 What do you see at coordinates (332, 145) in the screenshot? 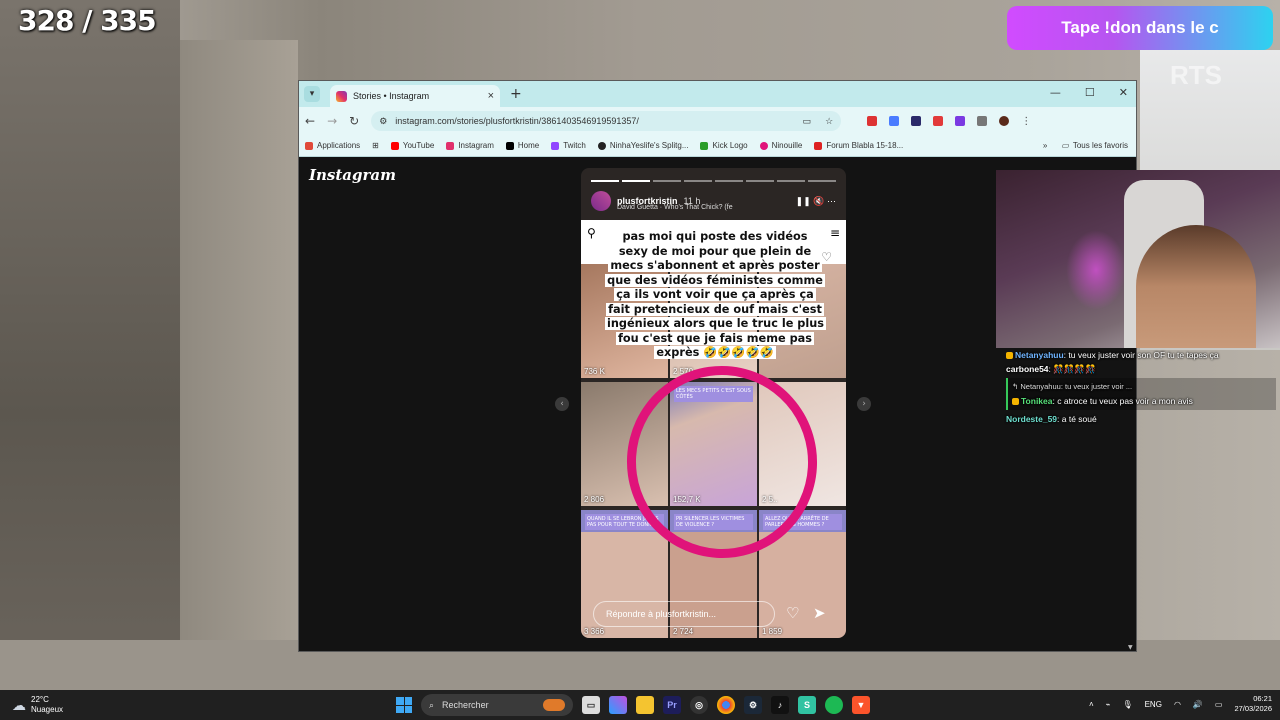
I see `bookmark-item: Applications` at bounding box center [332, 145].